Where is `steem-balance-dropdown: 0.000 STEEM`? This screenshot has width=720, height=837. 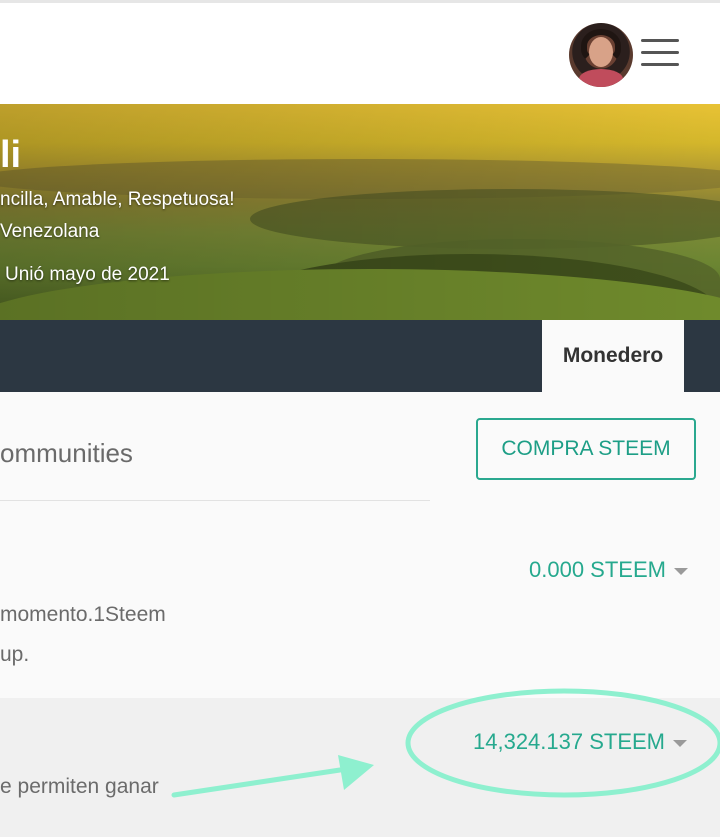
steem-balance-dropdown: 0.000 STEEM is located at coordinates (608, 570).